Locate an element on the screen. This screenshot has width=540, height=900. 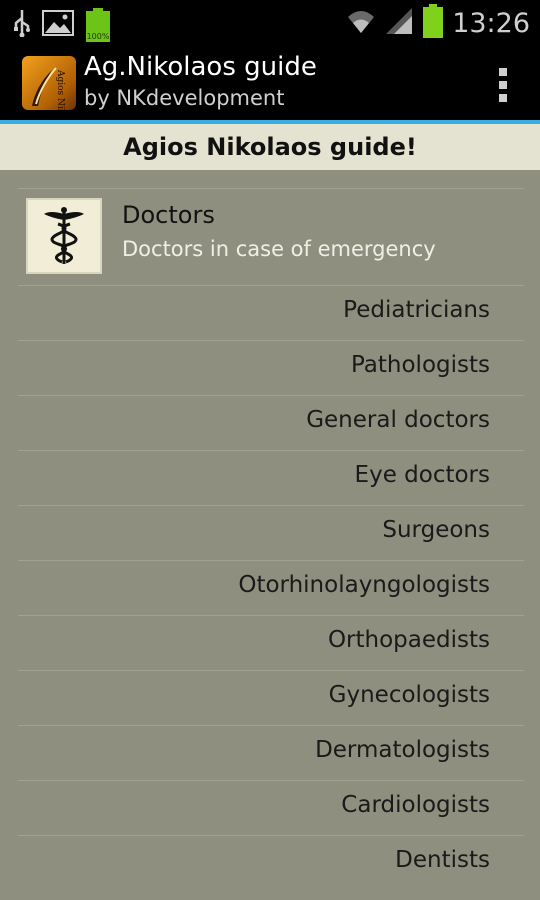
category-title: Doctors is located at coordinates (168, 215).